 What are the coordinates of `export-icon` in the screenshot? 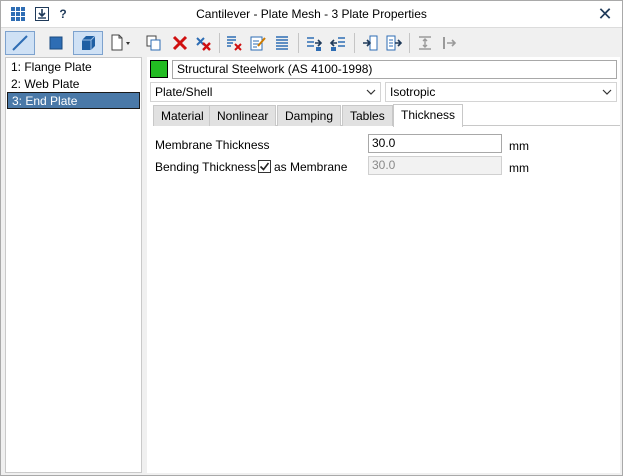 It's located at (337, 44).